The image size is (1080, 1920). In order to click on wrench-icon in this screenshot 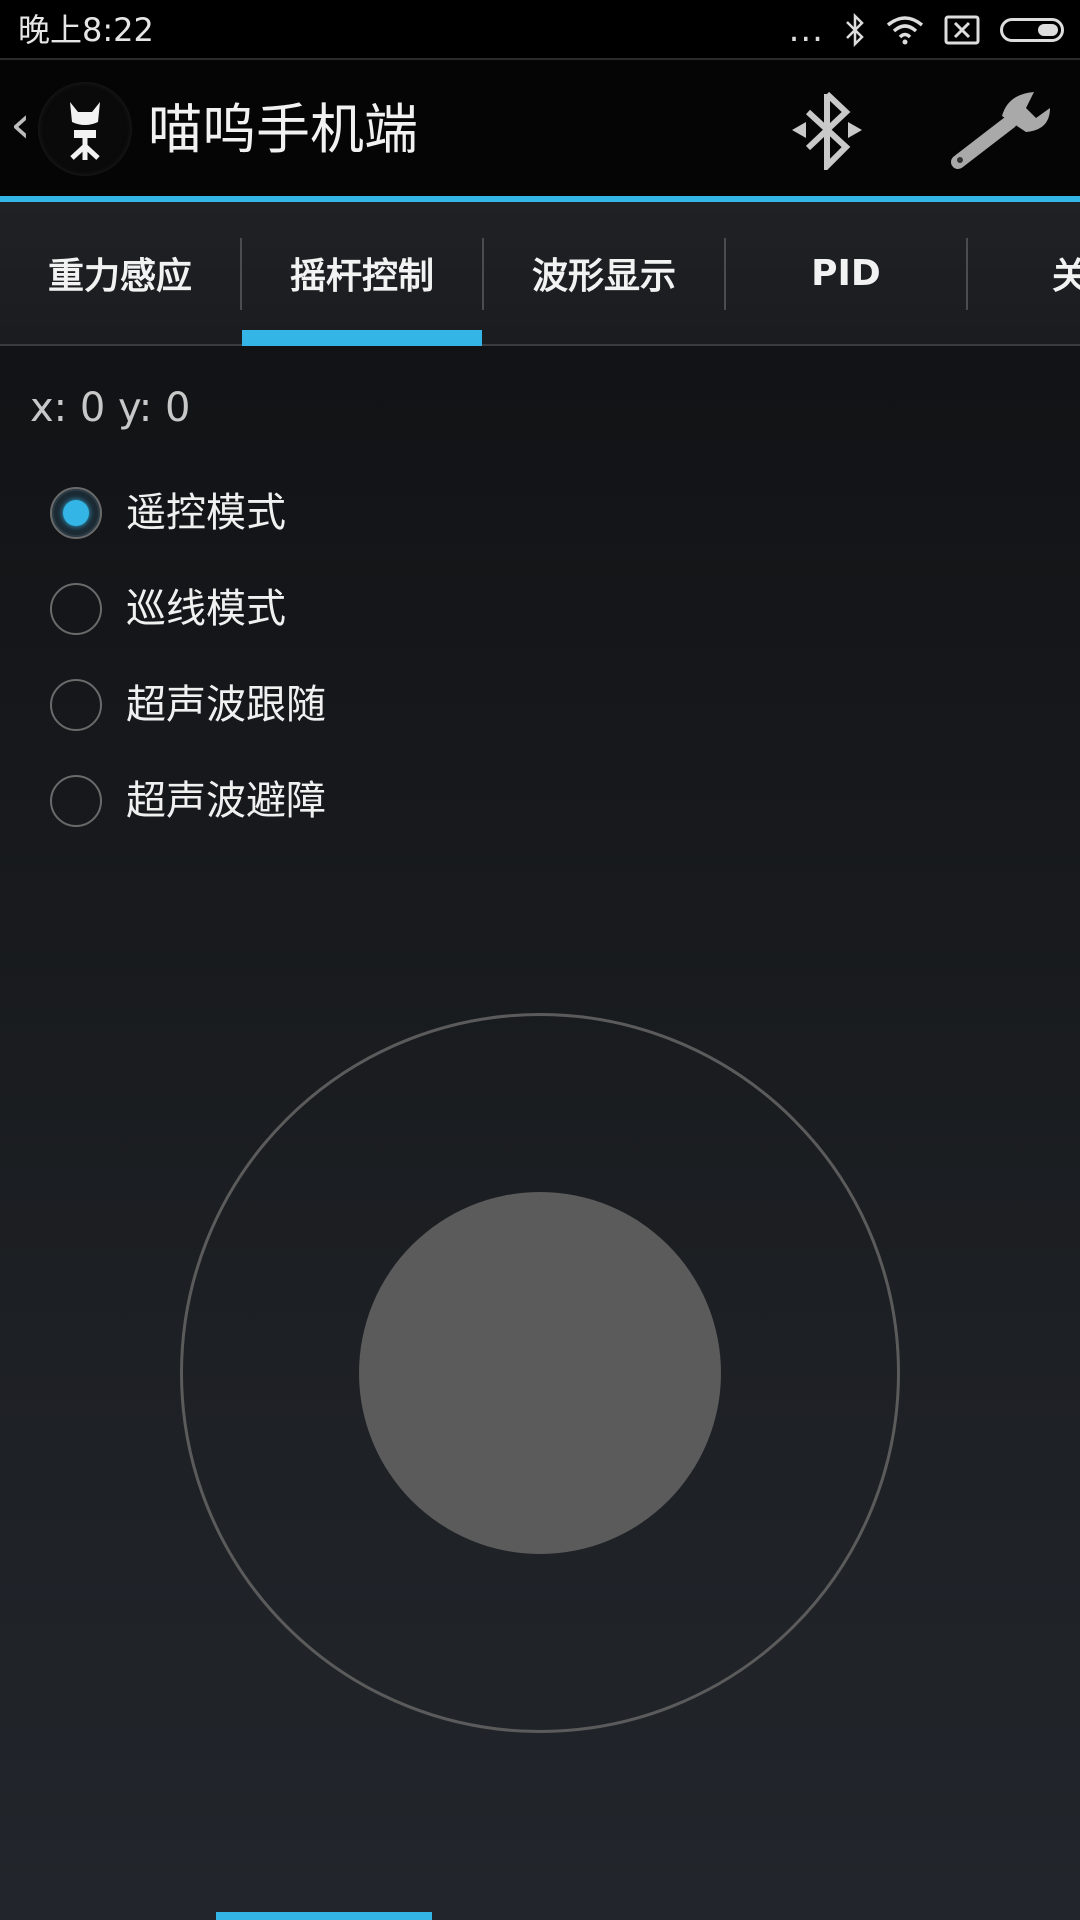, I will do `click(1000, 130)`.